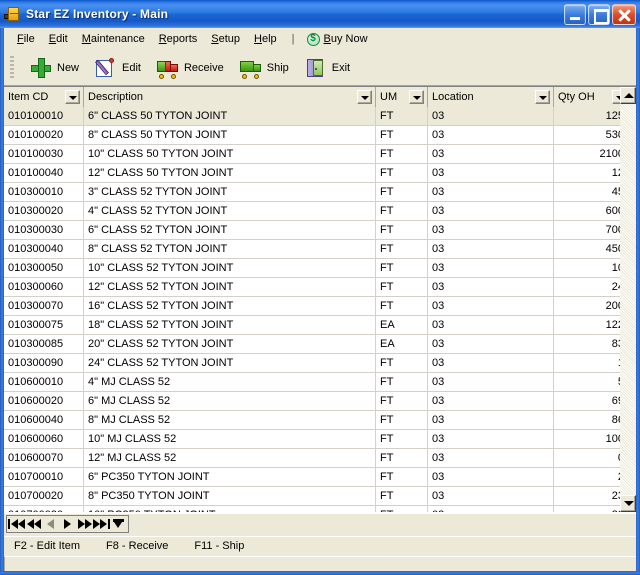 This screenshot has height=575, width=640. Describe the element at coordinates (312, 344) in the screenshot. I see `table-row: 01030008520" CLASS 52 TYTON JOINTEA03 83` at that location.